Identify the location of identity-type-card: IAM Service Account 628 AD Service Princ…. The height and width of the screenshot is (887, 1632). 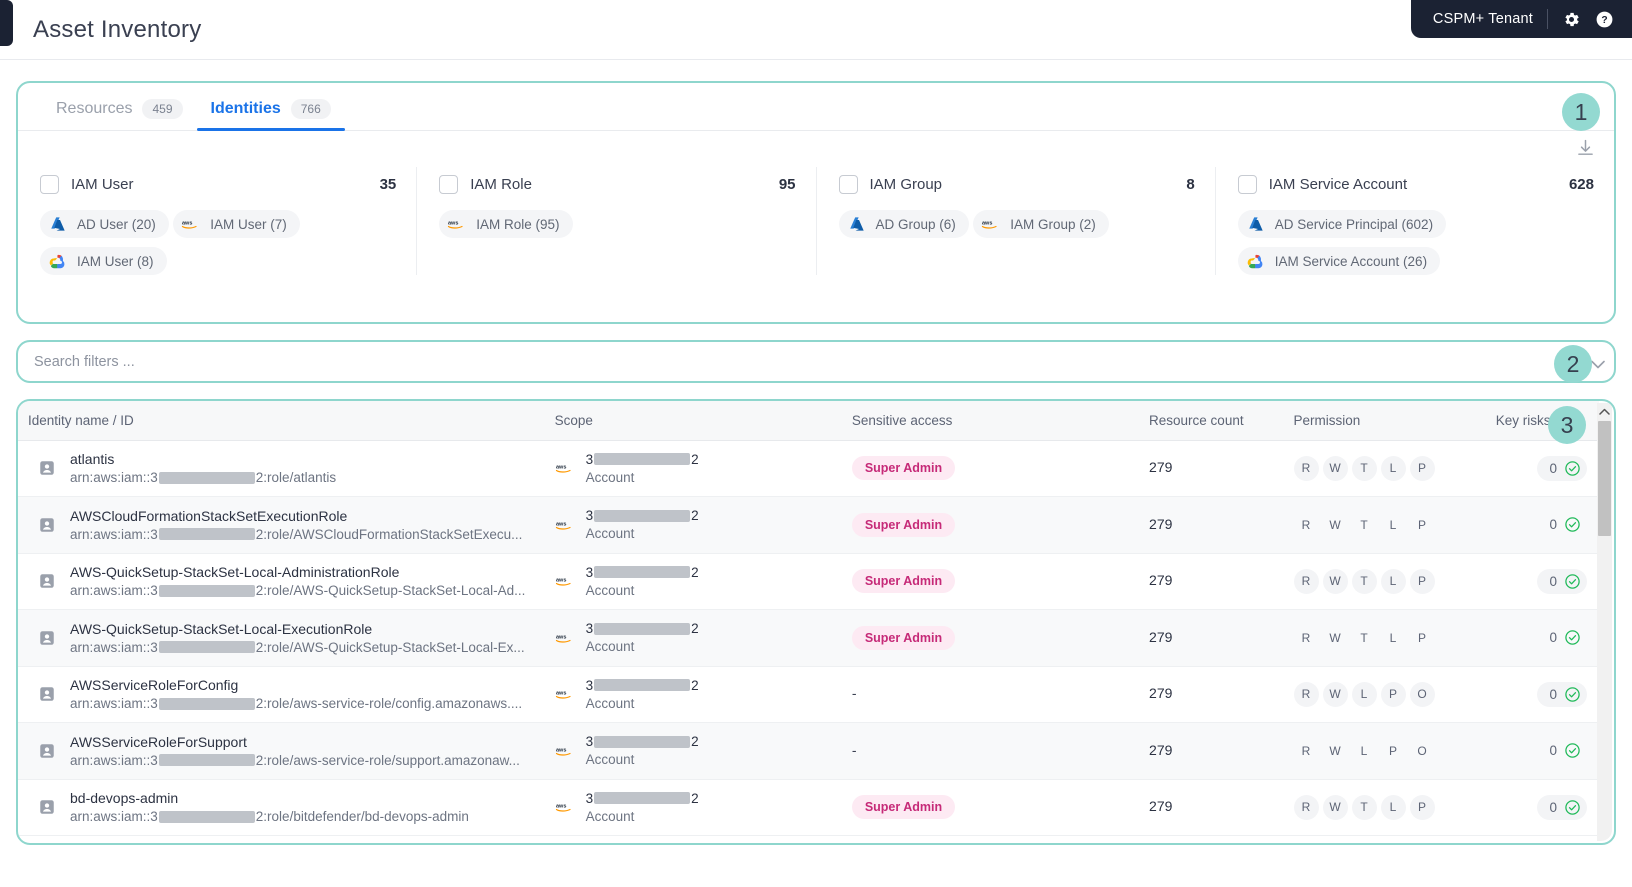
(1415, 221).